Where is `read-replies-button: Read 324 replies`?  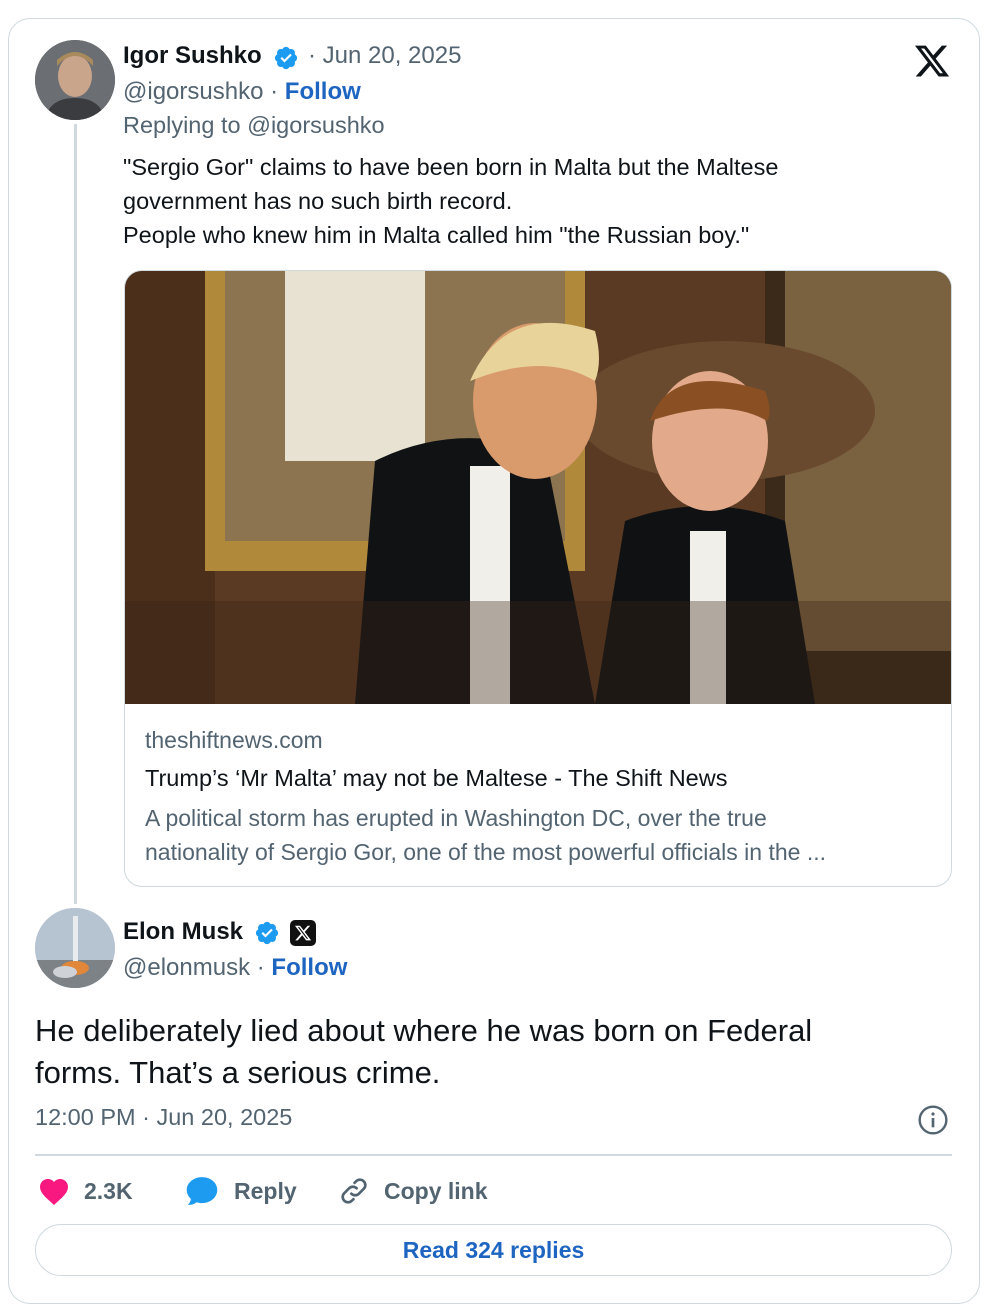
read-replies-button: Read 324 replies is located at coordinates (493, 1250).